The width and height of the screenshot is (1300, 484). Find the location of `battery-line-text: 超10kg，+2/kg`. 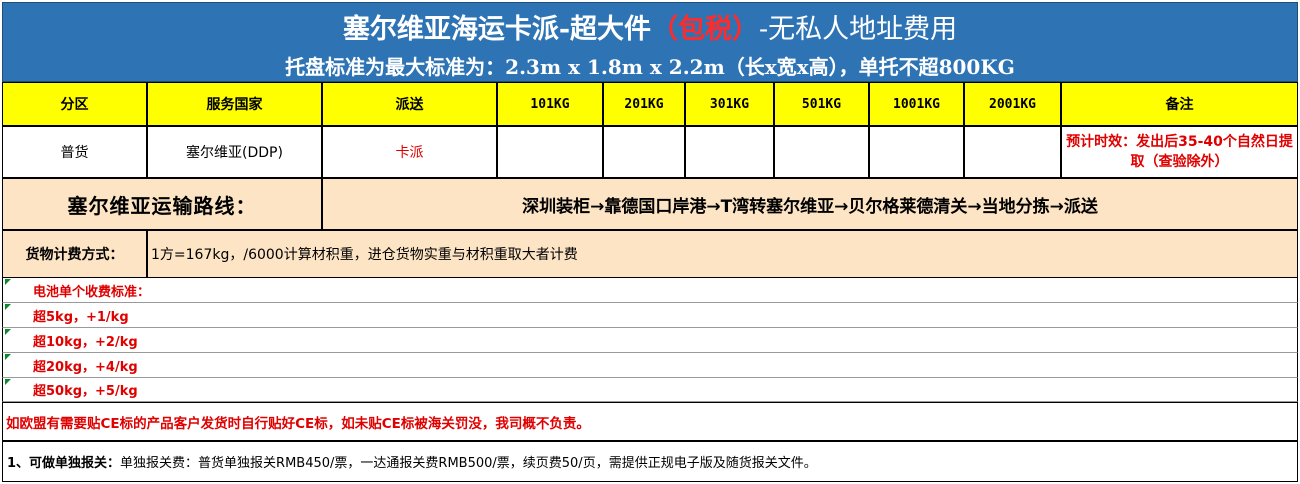

battery-line-text: 超10kg，+2/kg is located at coordinates (85, 342).